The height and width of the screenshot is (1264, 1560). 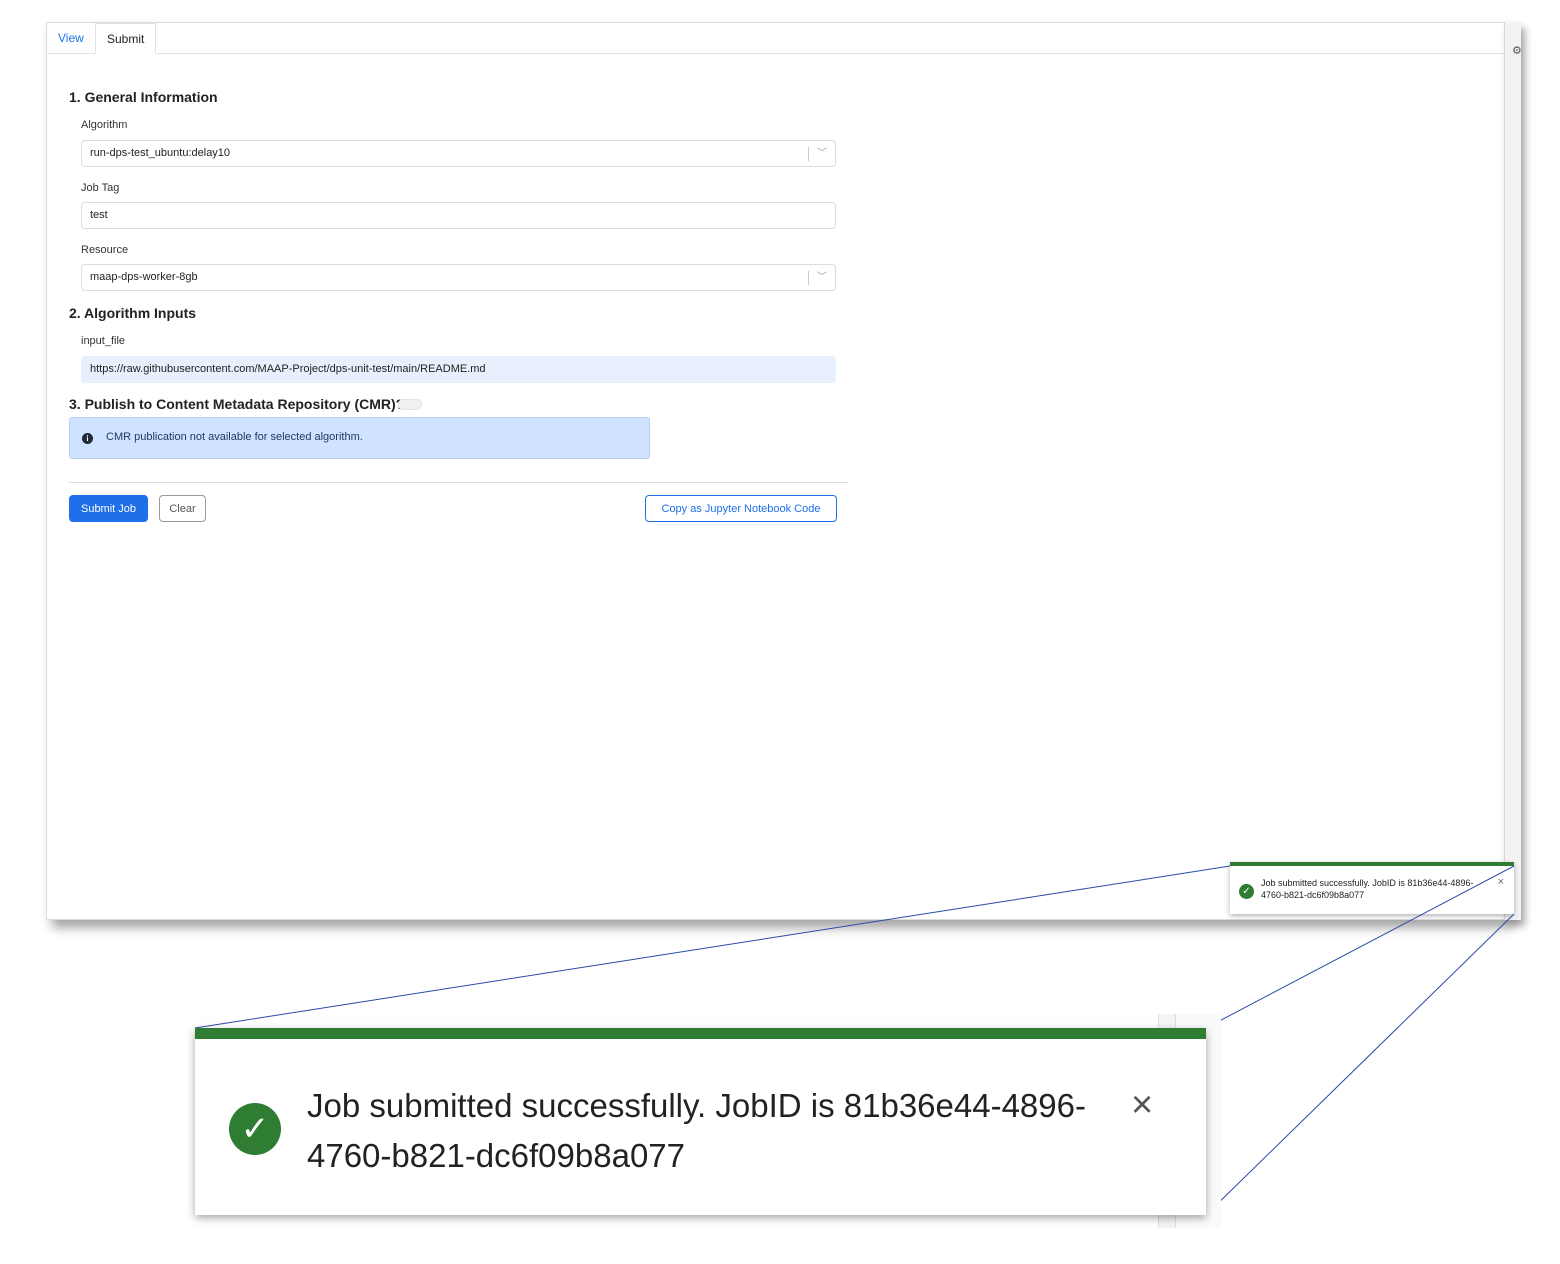 I want to click on publish-cmr-toggle, so click(x=410, y=404).